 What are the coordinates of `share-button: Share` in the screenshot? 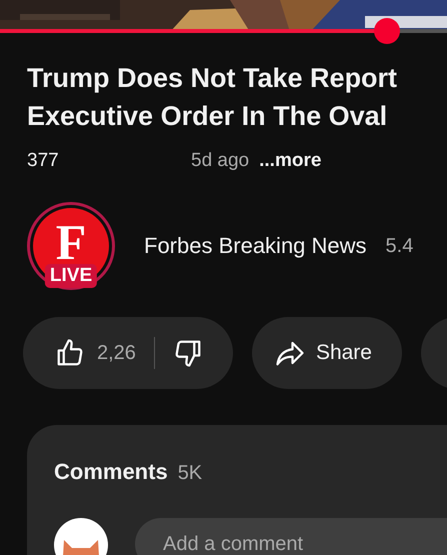 It's located at (327, 353).